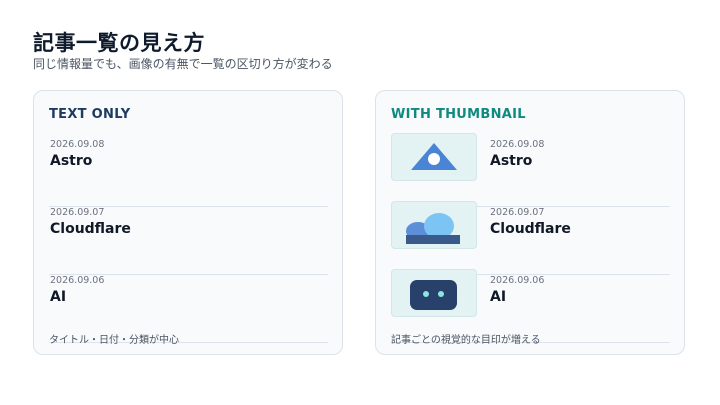  What do you see at coordinates (433, 228) in the screenshot?
I see `cloud-icon` at bounding box center [433, 228].